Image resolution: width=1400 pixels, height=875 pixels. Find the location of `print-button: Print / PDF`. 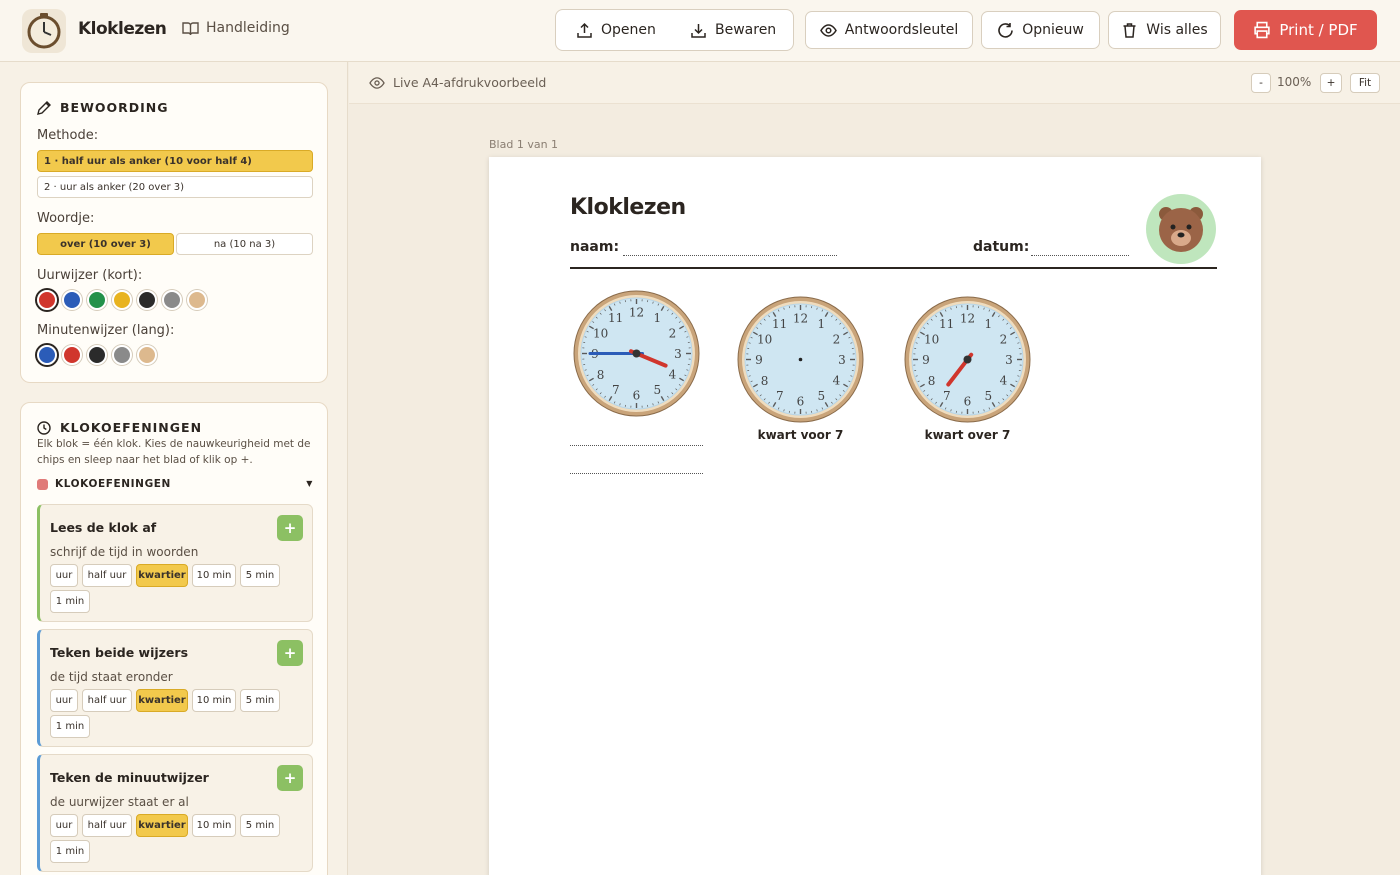

print-button: Print / PDF is located at coordinates (1305, 30).